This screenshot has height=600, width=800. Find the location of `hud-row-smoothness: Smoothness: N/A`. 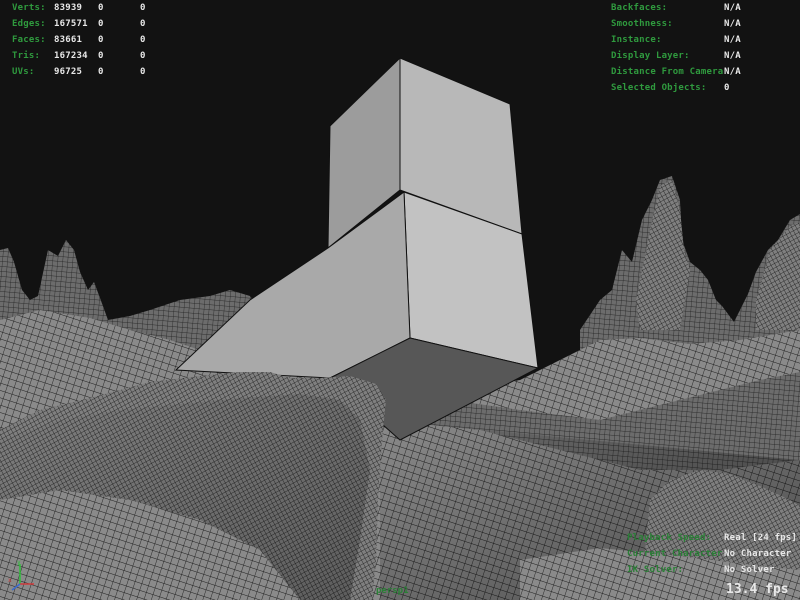

hud-row-smoothness: Smoothness: N/A is located at coordinates (676, 24).